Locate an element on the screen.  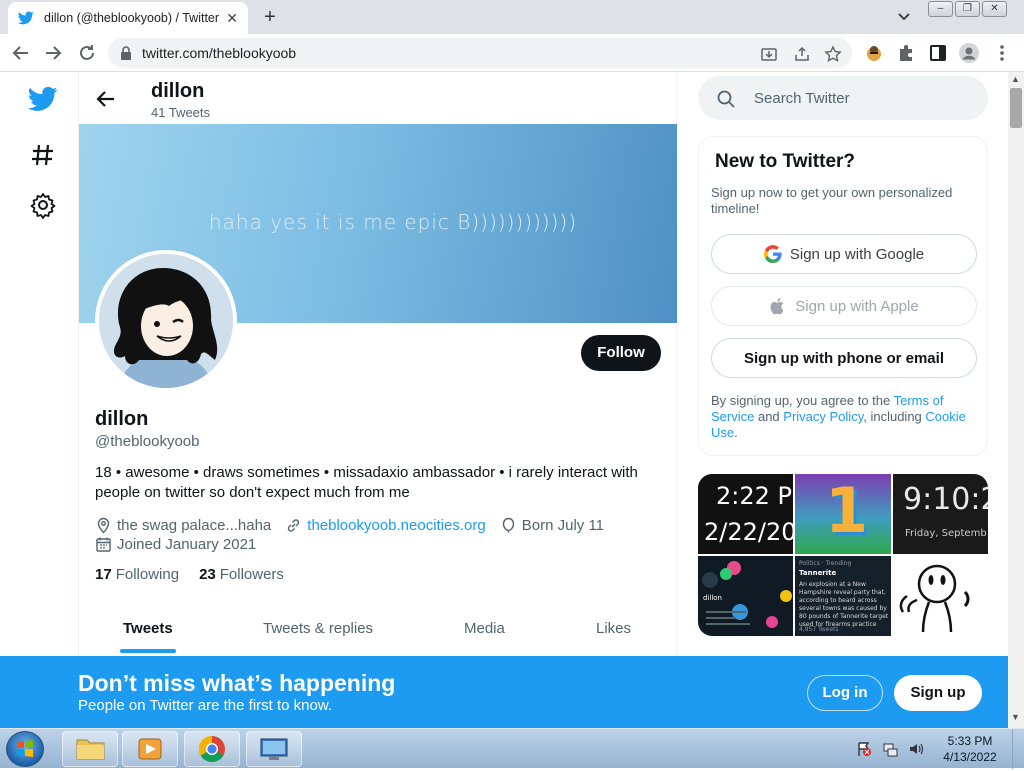
banner-text: haha yes it is me epic B)))))))))))) is located at coordinates (393, 222).